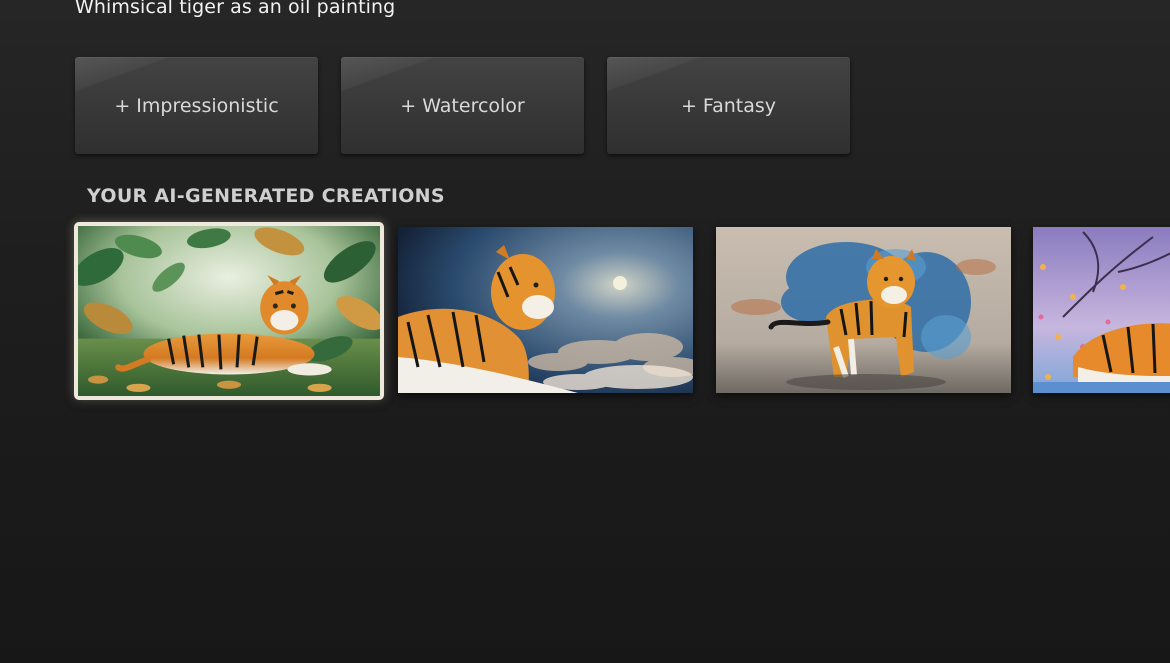 This screenshot has height=663, width=1170. Describe the element at coordinates (266, 196) in the screenshot. I see `creations-heading: YOUR AI-GENERATED CREATIONS` at that location.